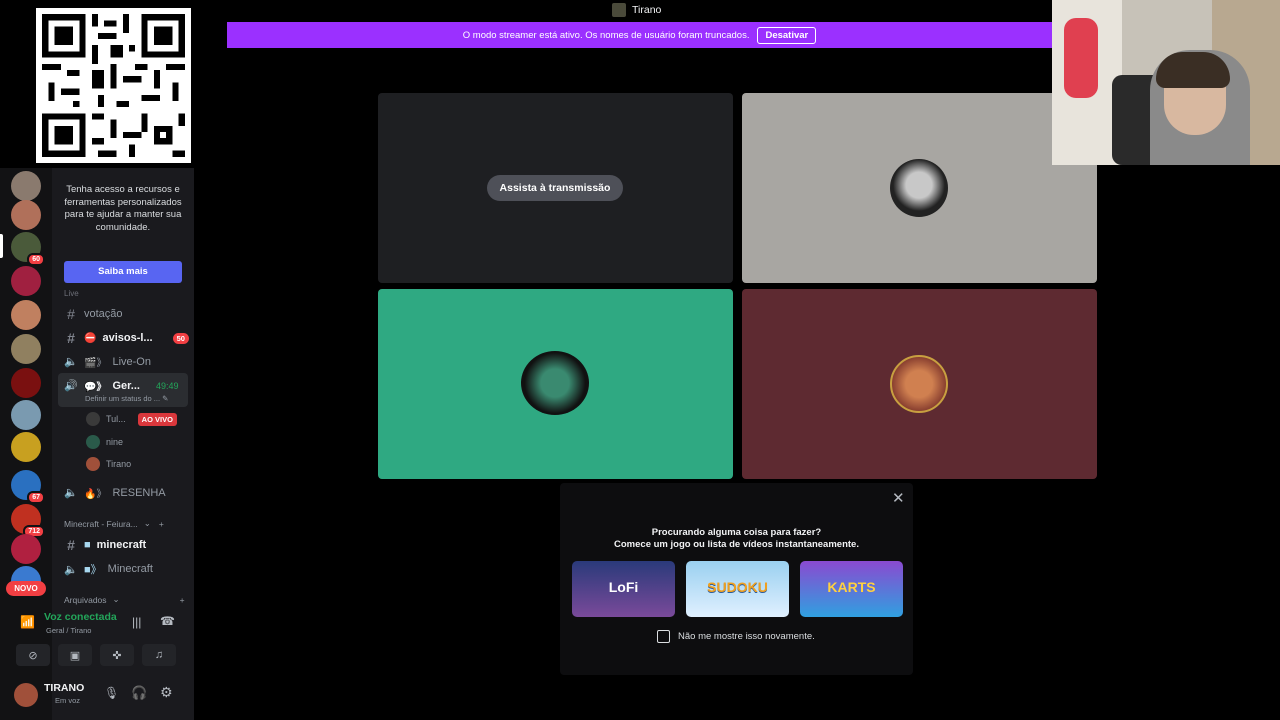 This screenshot has height=720, width=1280. I want to click on category-minecraft: Minecraft - Feiura... ⌄ +, so click(114, 523).